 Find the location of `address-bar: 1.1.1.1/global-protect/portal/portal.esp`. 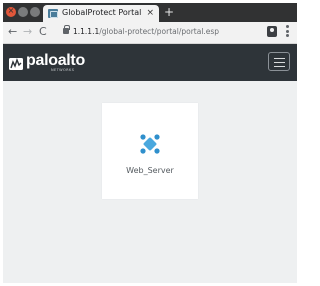

address-bar: 1.1.1.1/global-protect/portal/portal.esp is located at coordinates (146, 32).